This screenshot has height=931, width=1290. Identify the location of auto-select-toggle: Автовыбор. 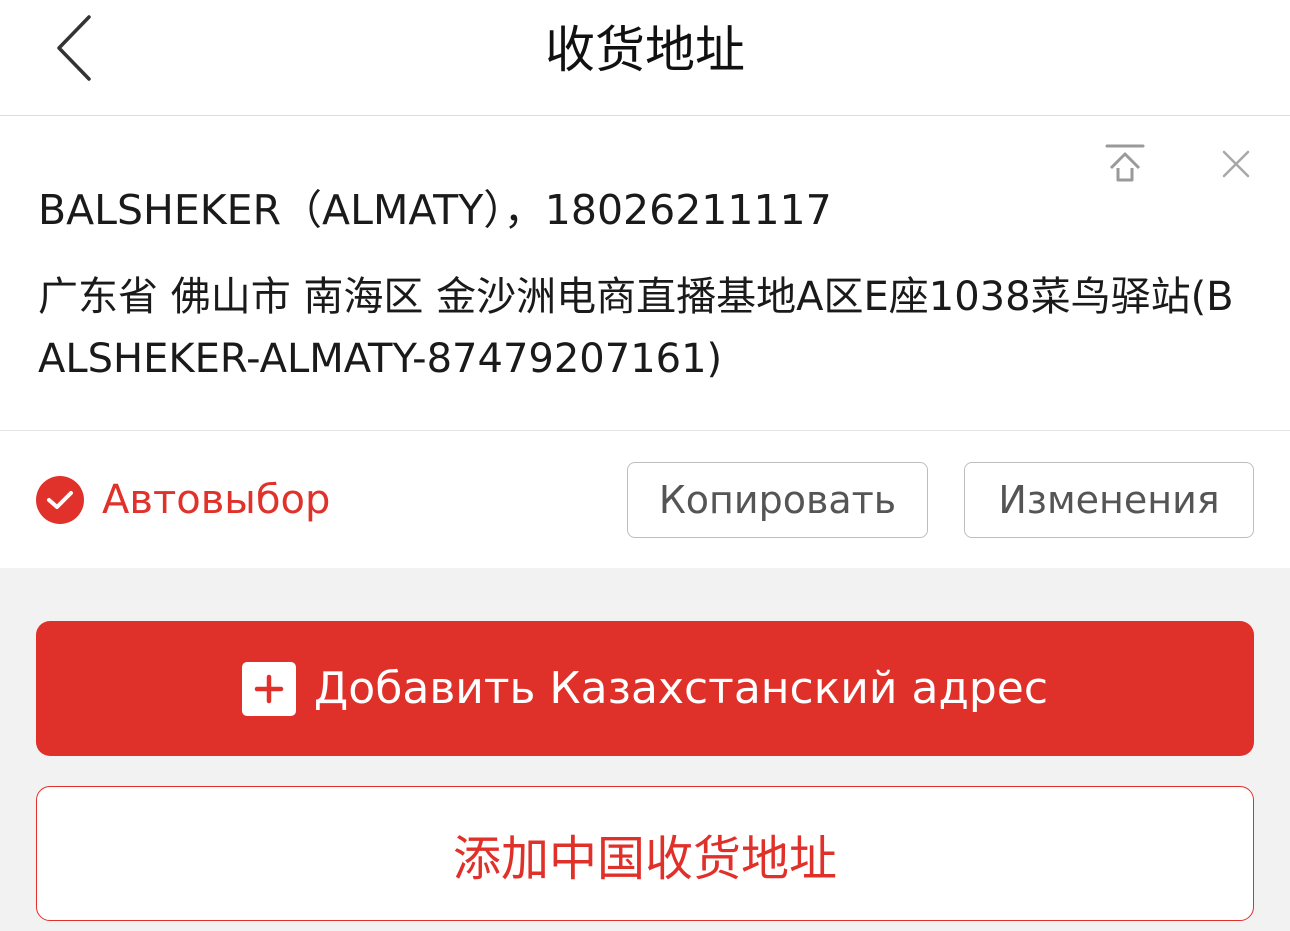
(183, 500).